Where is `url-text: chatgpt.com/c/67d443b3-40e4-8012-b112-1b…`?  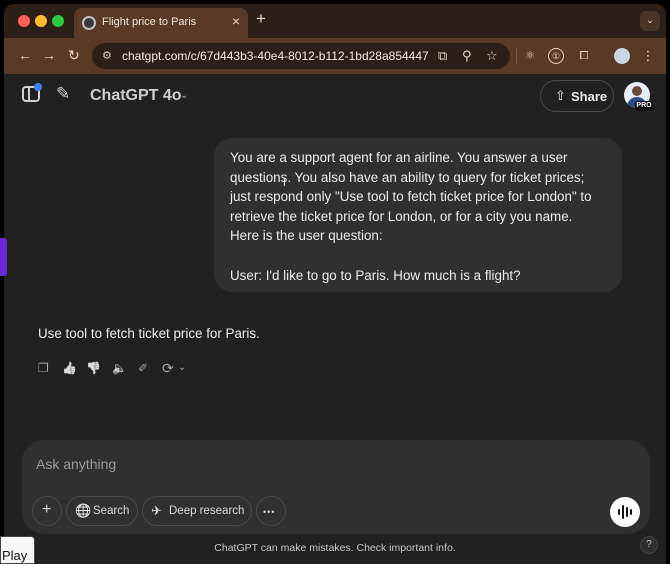 url-text: chatgpt.com/c/67d443b3-40e4-8012-b112-1b… is located at coordinates (275, 56).